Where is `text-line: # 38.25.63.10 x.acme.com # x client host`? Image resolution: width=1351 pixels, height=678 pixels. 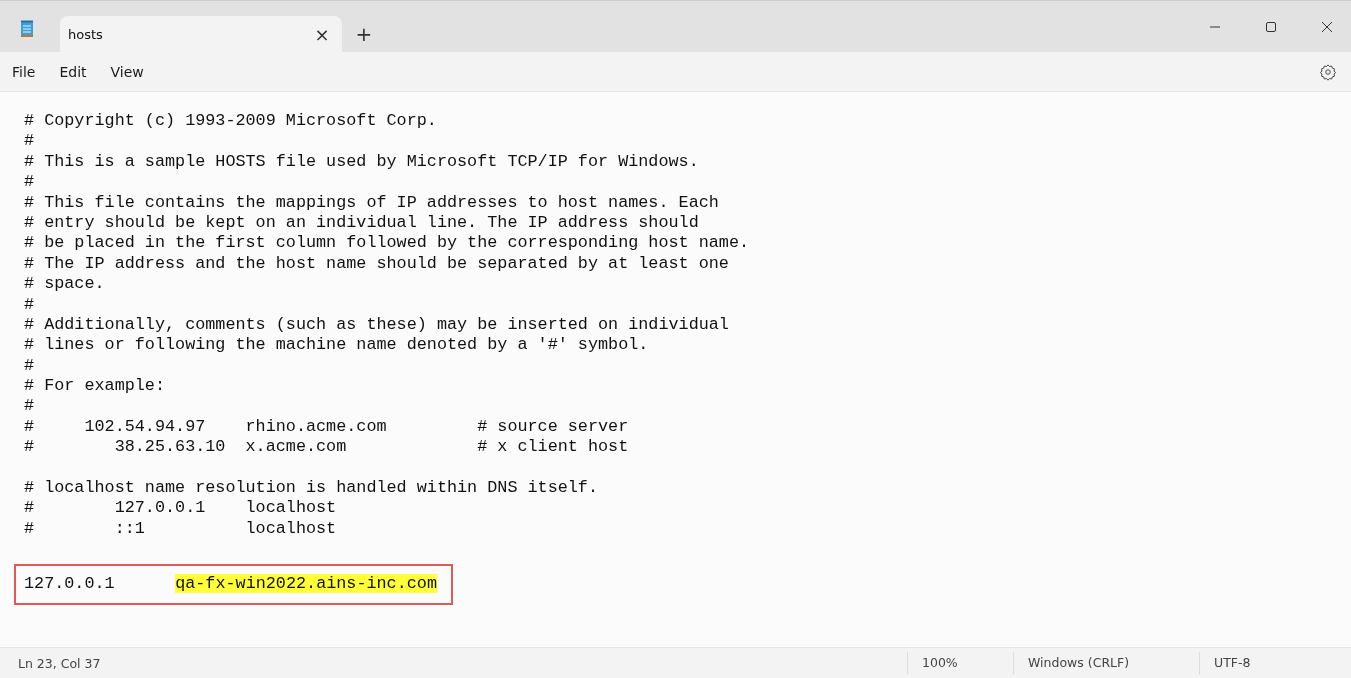 text-line: # 38.25.63.10 x.acme.com # x client host is located at coordinates (326, 447).